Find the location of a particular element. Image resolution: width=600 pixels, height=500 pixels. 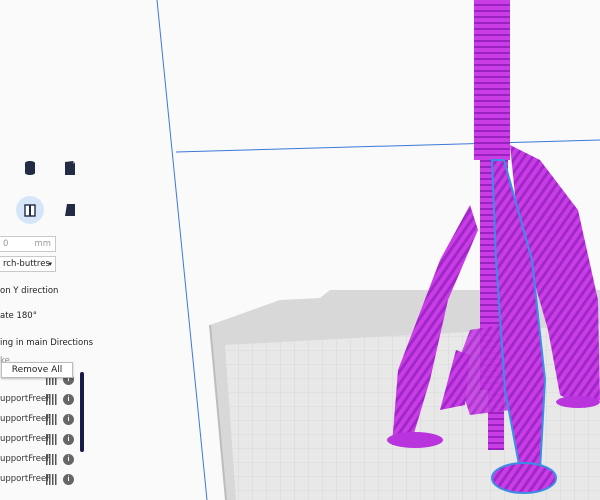

wedge-icon is located at coordinates (70, 210).